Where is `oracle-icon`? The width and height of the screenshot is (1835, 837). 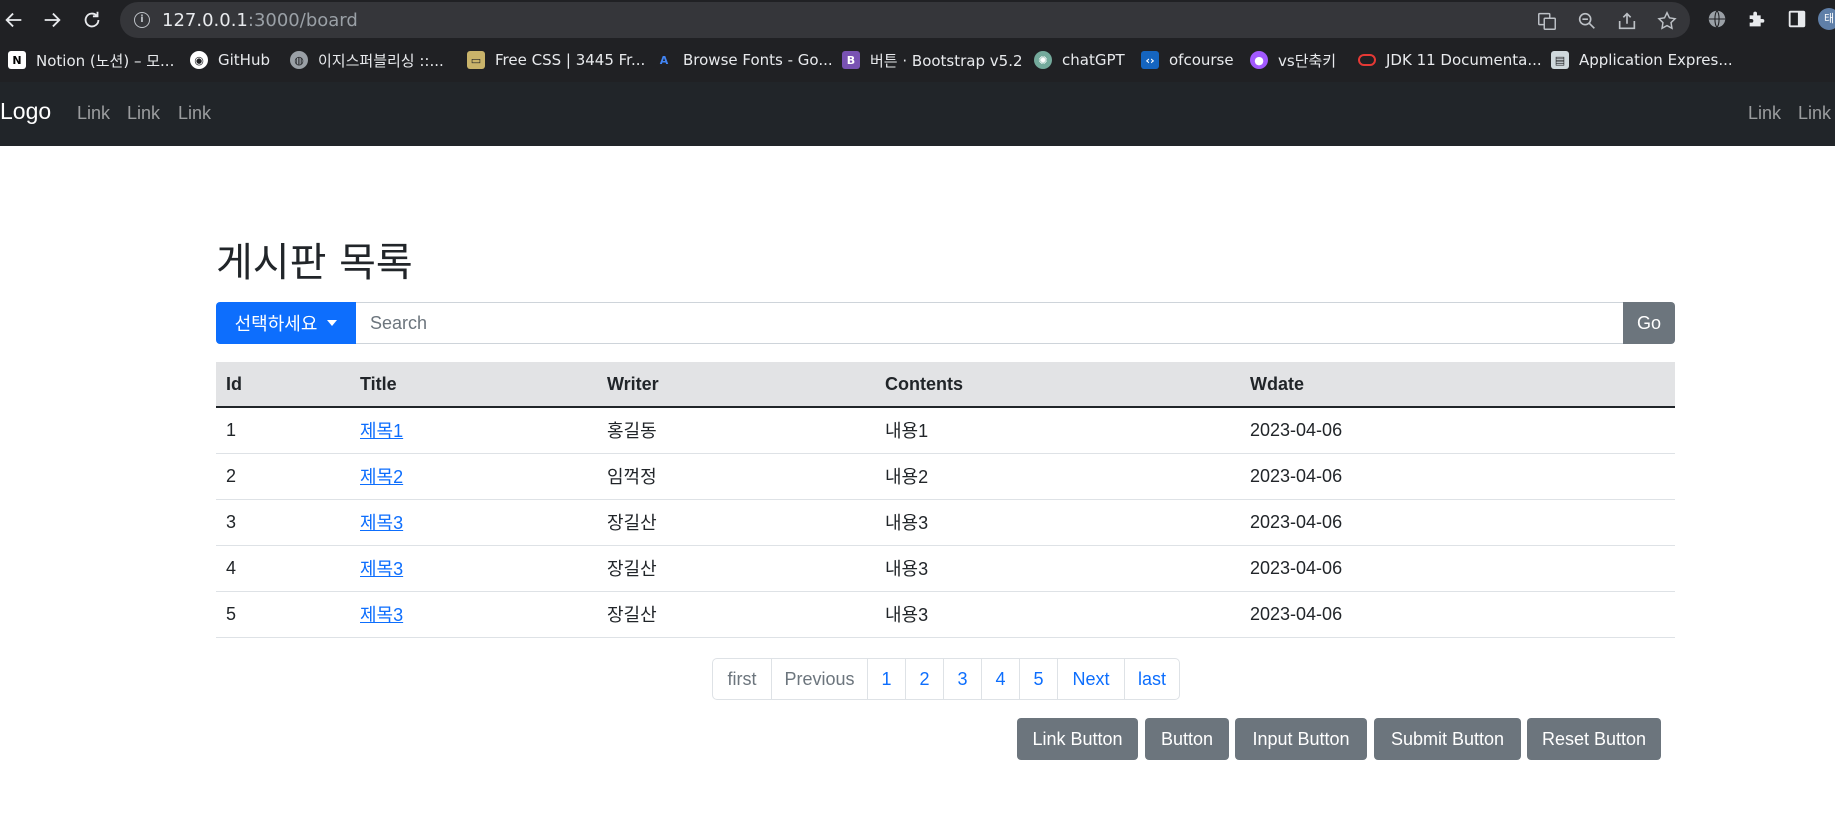
oracle-icon is located at coordinates (1367, 60).